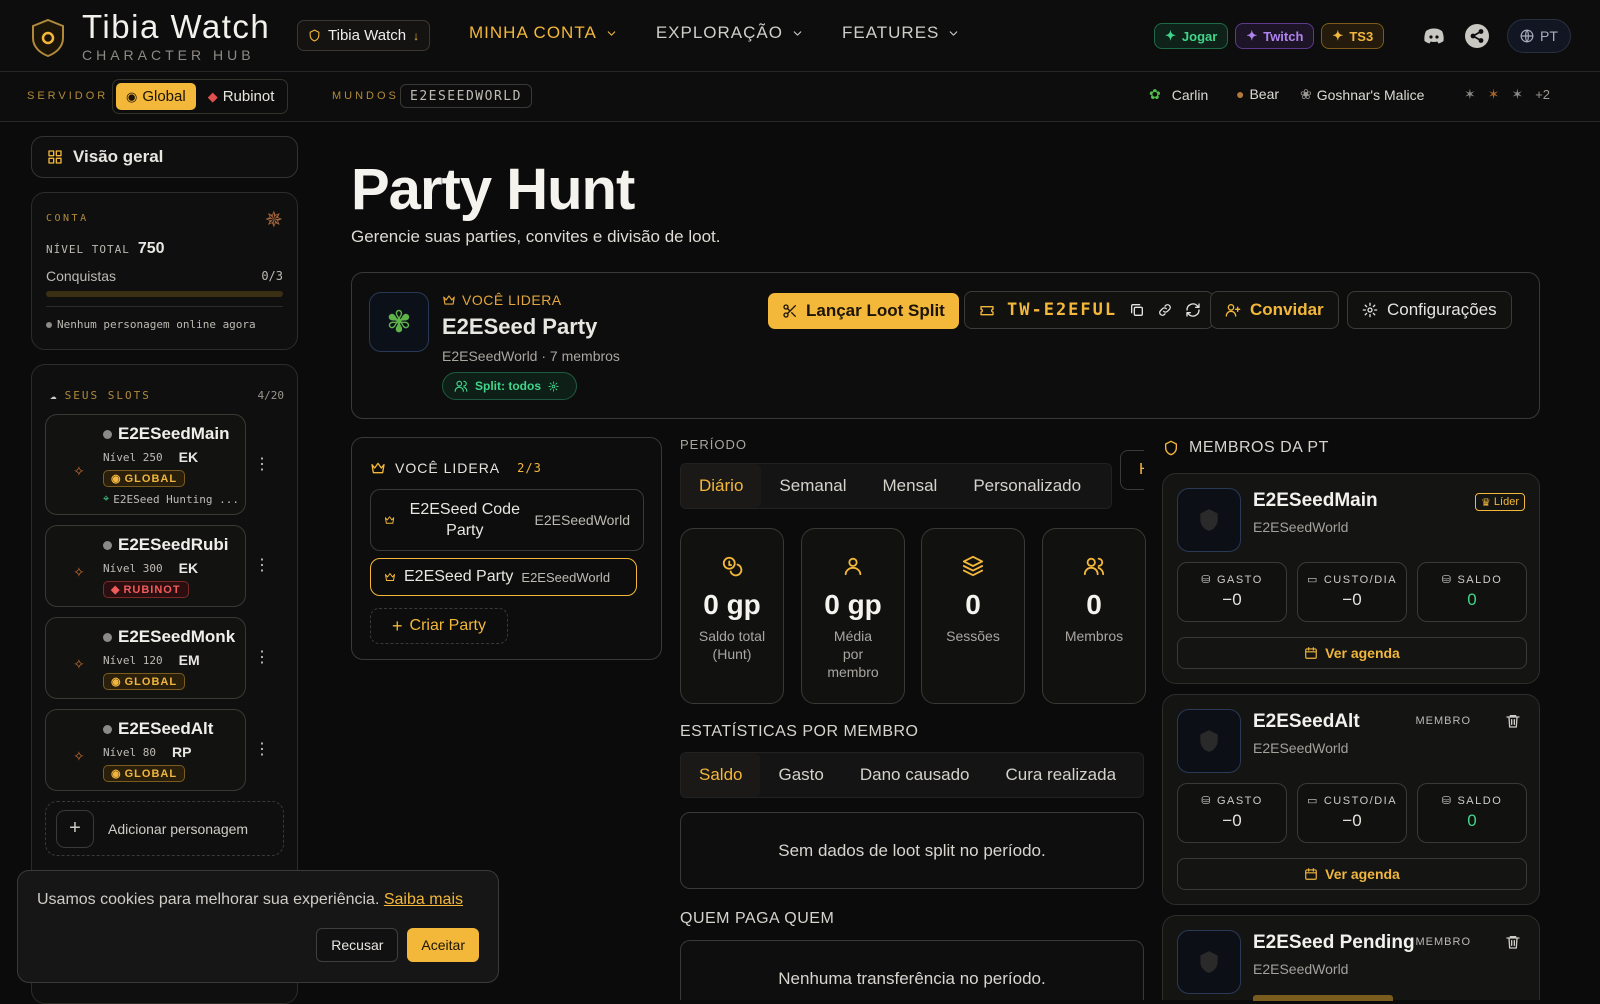  I want to click on nav-features: FEATURES, so click(901, 33).